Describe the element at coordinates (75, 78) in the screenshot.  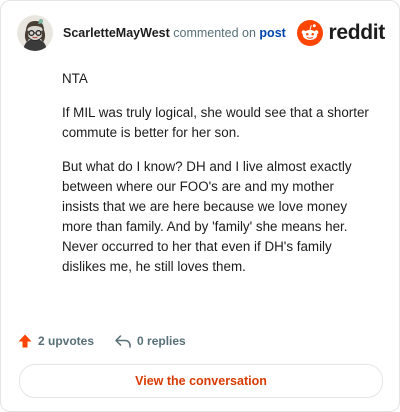
I see `comment-paragraph: NTA` at that location.